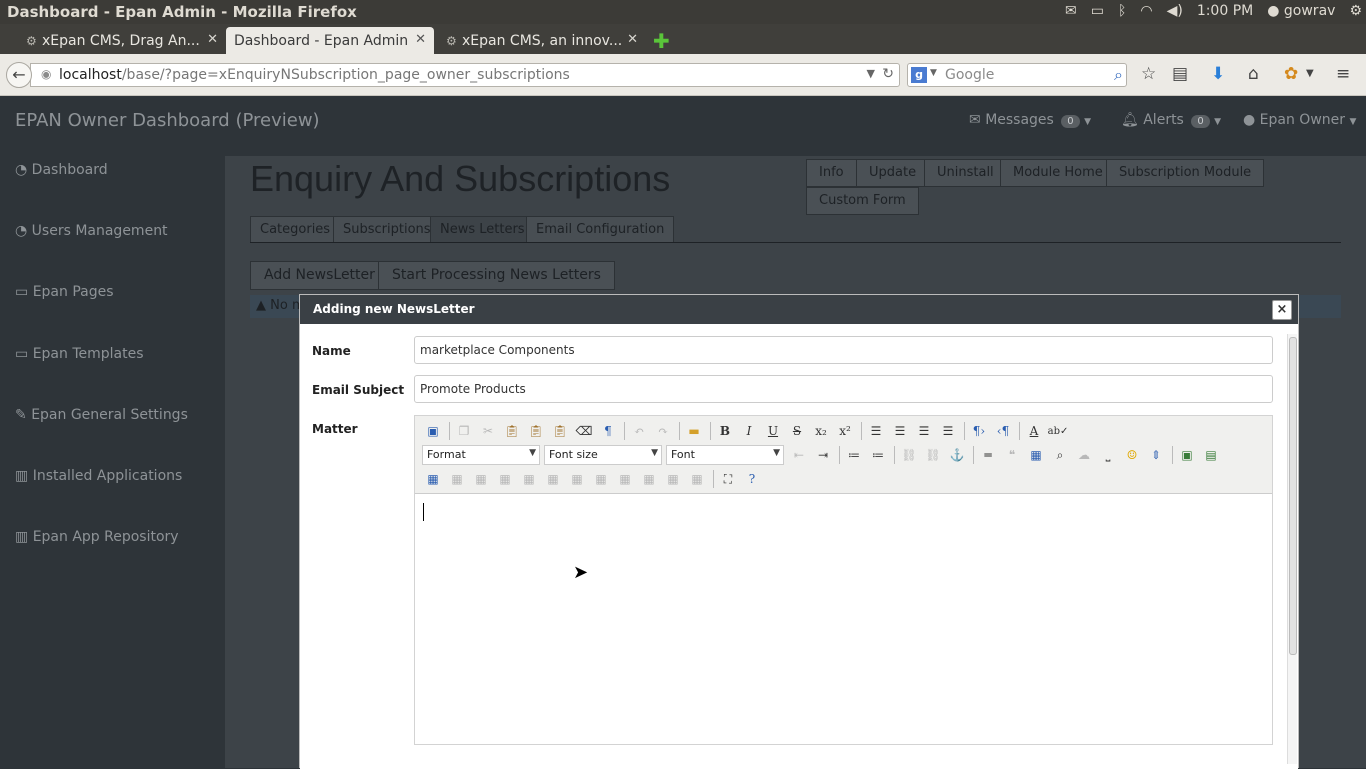  I want to click on underline-icon: U, so click(773, 431).